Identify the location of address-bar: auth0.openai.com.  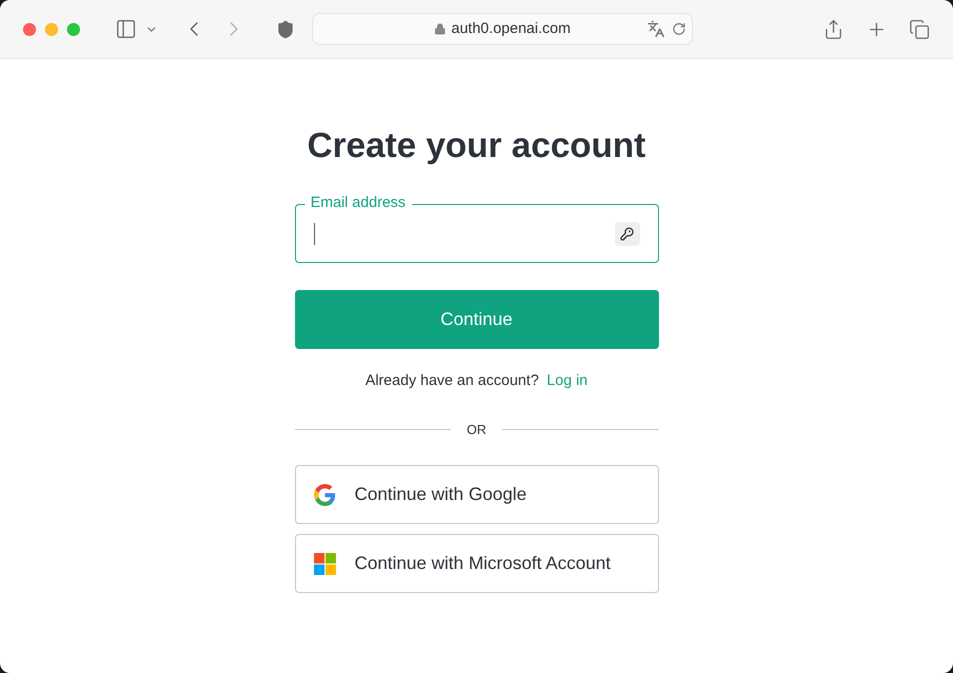
(502, 29).